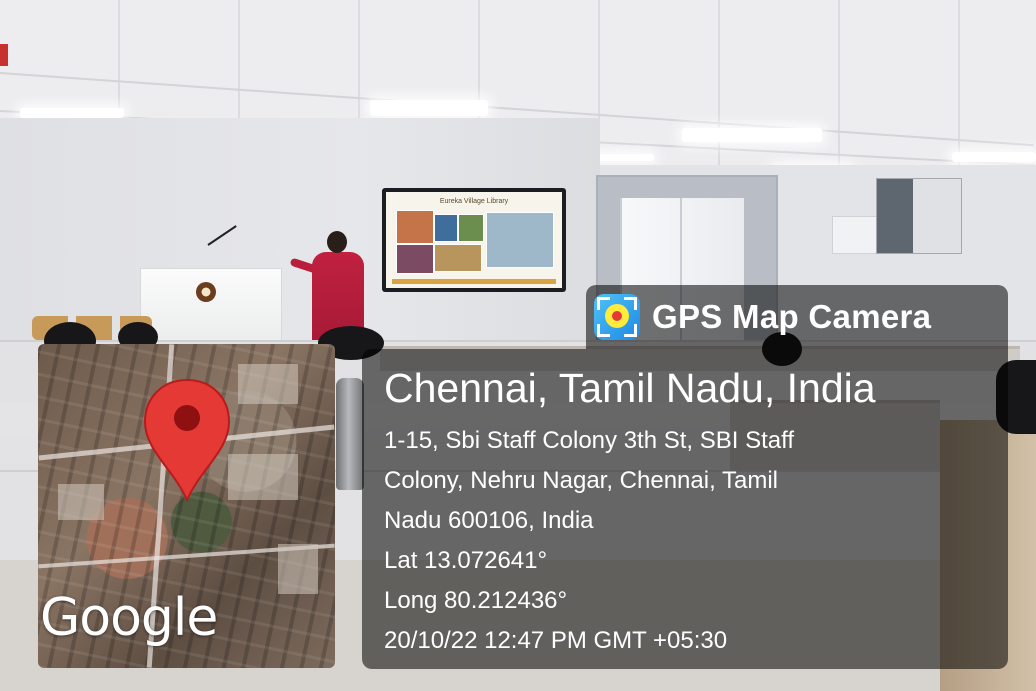 The height and width of the screenshot is (691, 1036). What do you see at coordinates (476, 600) in the screenshot?
I see `longitude: Long 80.212436°` at bounding box center [476, 600].